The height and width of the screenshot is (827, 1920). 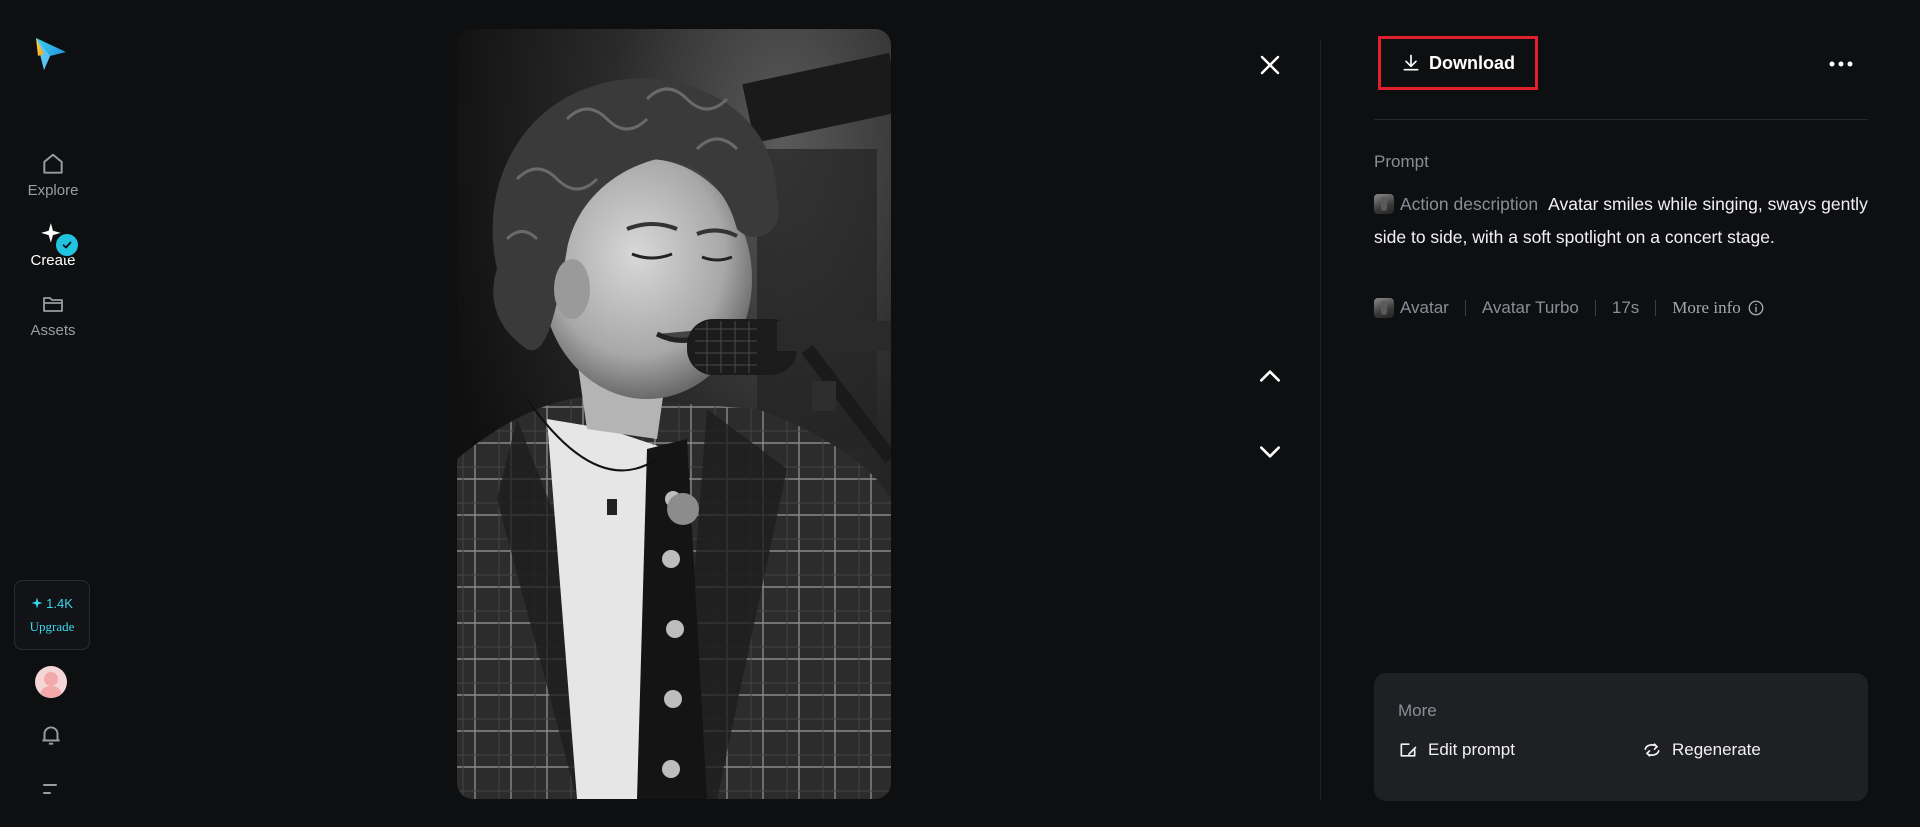 What do you see at coordinates (1625, 307) in the screenshot?
I see `meta-duration: 17s` at bounding box center [1625, 307].